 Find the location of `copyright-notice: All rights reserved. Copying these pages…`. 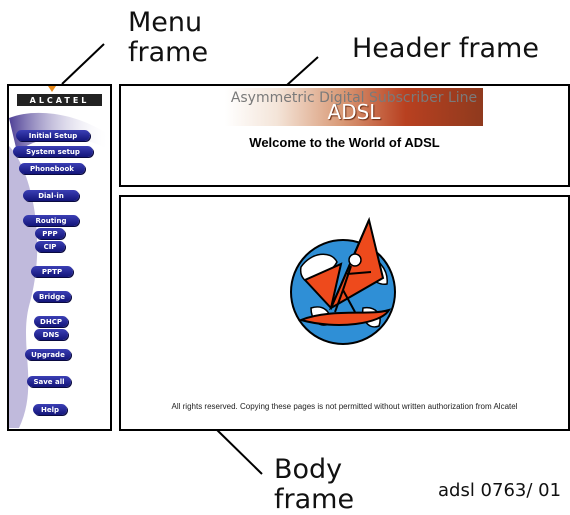

copyright-notice: All rights reserved. Copying these pages… is located at coordinates (344, 406).